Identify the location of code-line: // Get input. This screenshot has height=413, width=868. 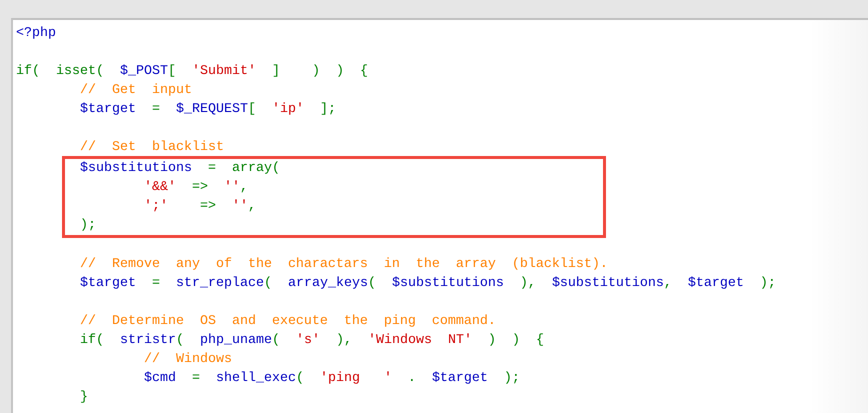
(135, 91).